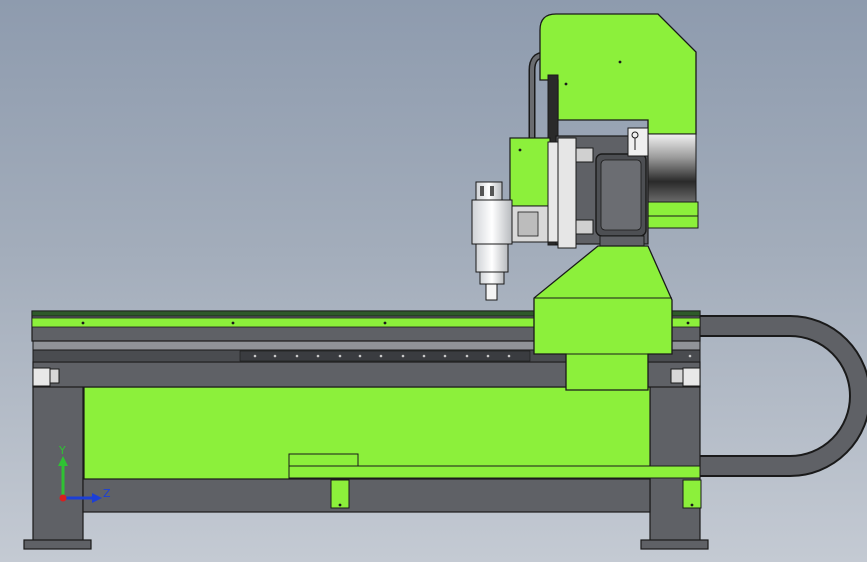 The width and height of the screenshot is (867, 562). What do you see at coordinates (62, 450) in the screenshot?
I see `triad-y-label: Y` at bounding box center [62, 450].